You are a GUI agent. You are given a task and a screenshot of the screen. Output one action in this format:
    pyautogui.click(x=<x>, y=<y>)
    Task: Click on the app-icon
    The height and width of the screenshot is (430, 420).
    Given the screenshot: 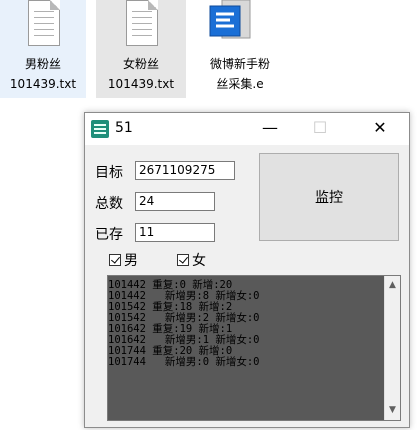 What is the action you would take?
    pyautogui.click(x=100, y=129)
    